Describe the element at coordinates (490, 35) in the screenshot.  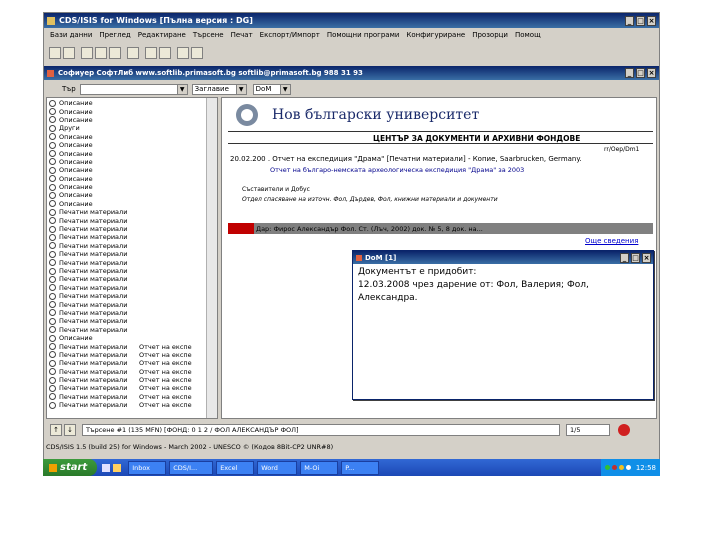
I see `menu-item: Прозорци` at that location.